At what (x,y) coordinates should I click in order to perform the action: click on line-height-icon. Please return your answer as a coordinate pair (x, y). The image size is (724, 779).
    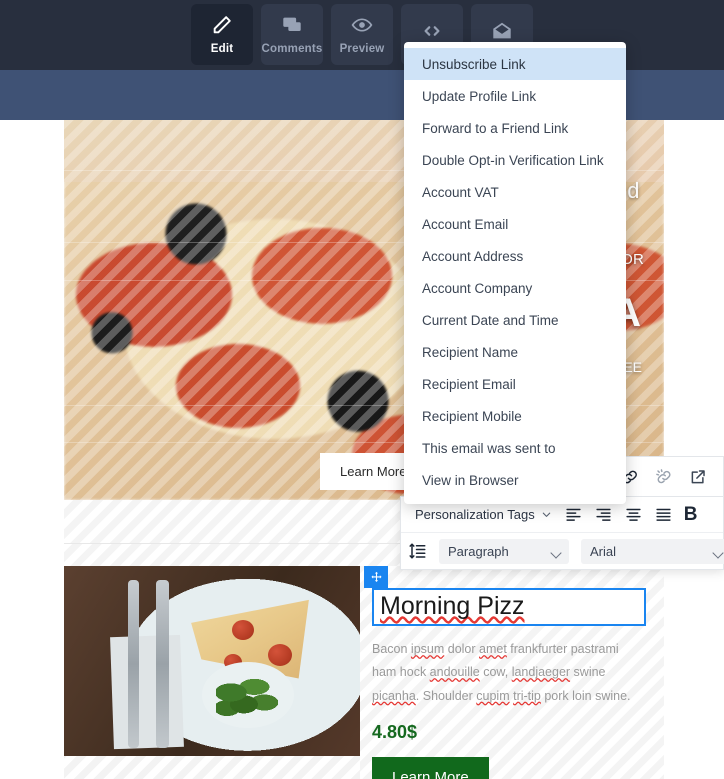
    Looking at the image, I should click on (418, 551).